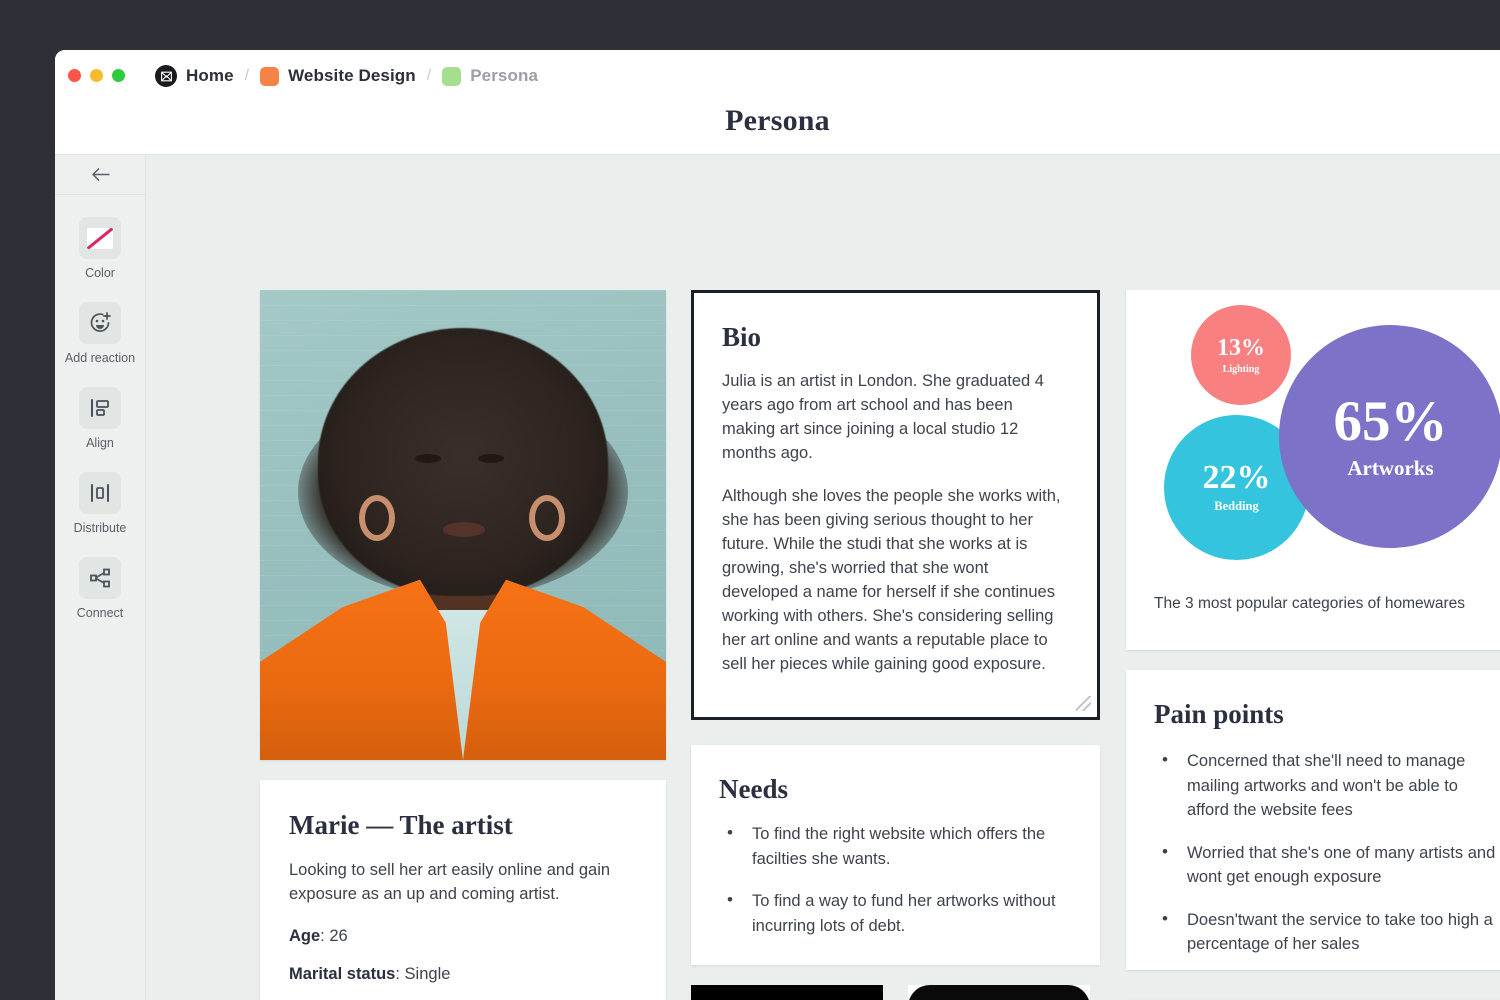 This screenshot has height=1000, width=1500. Describe the element at coordinates (777, 102) in the screenshot. I see `title-bar: Home / Website Design / Persona Persona` at that location.